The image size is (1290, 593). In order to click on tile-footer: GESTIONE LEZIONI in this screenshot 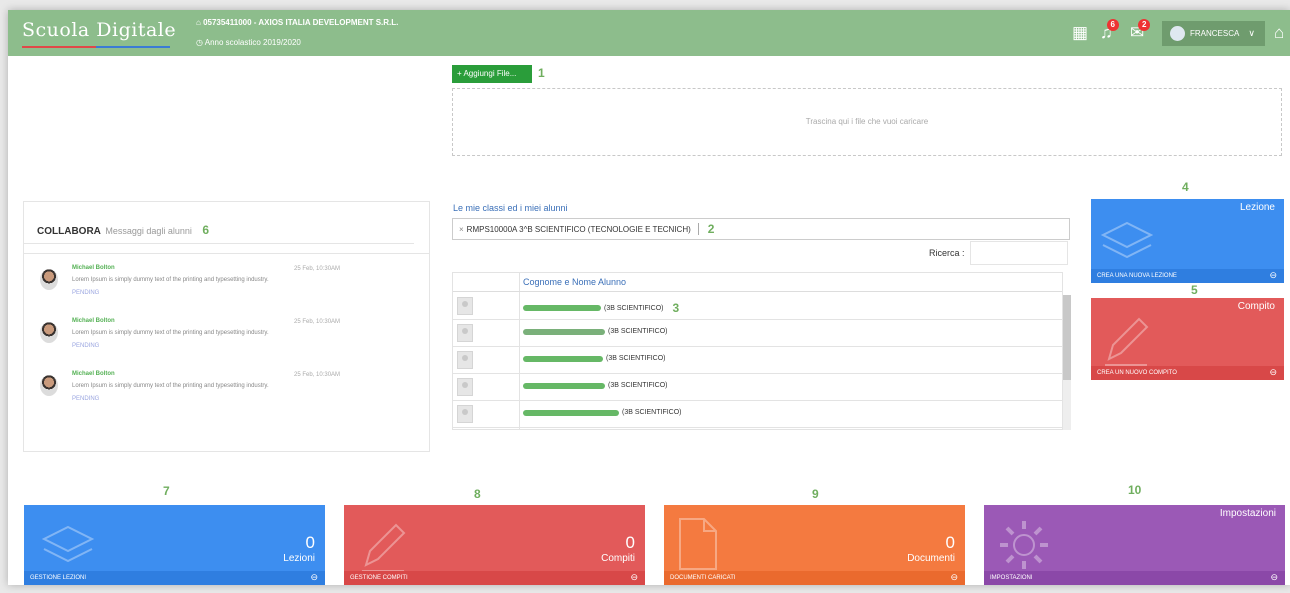, I will do `click(174, 578)`.